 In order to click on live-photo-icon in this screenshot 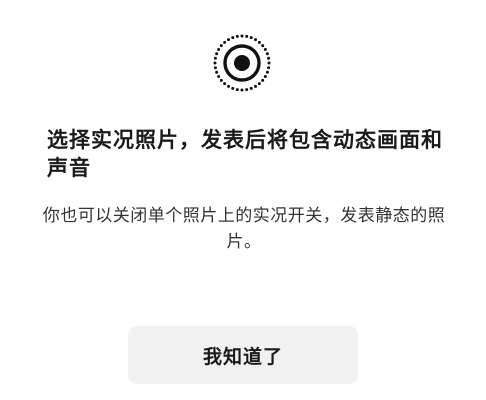, I will do `click(242, 63)`.